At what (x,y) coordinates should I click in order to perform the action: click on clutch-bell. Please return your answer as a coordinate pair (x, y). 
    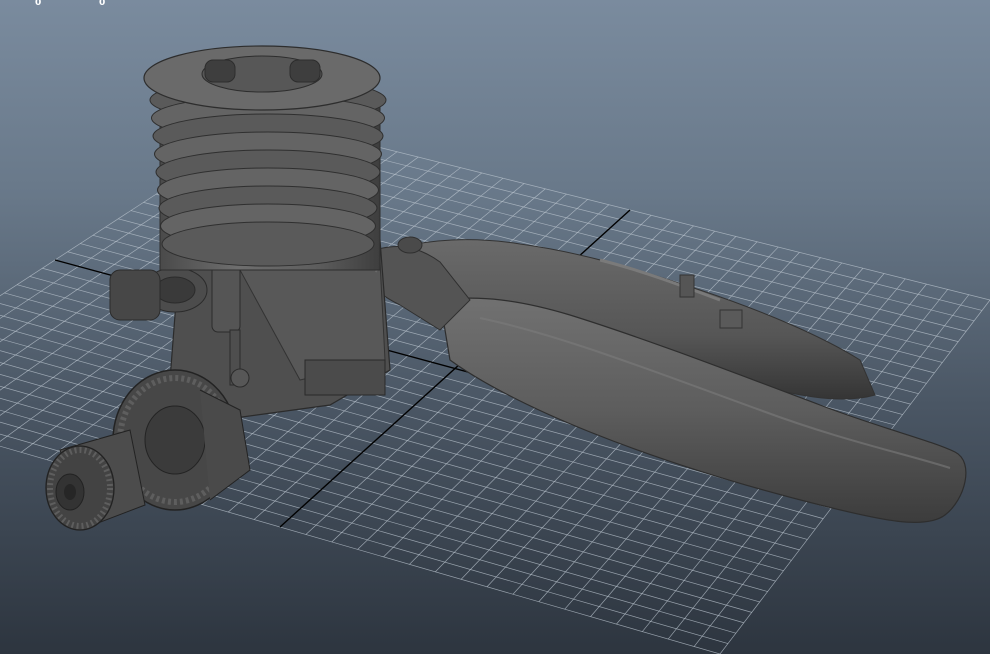
    Looking at the image, I should click on (95, 480).